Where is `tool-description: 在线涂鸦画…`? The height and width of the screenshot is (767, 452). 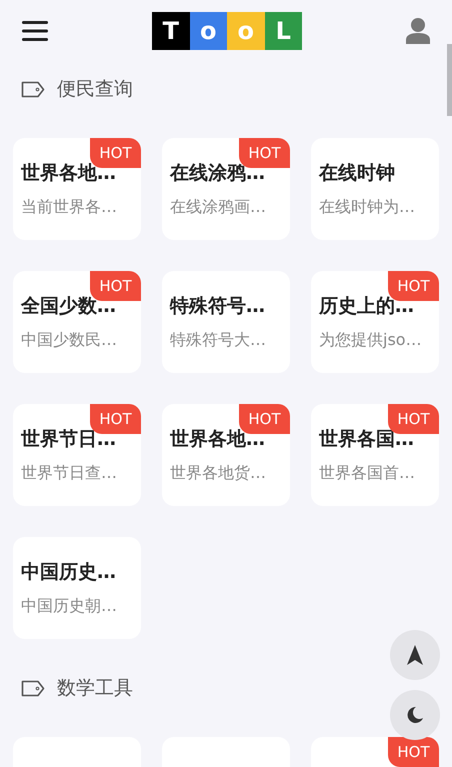
tool-description: 在线涂鸦画… is located at coordinates (218, 207).